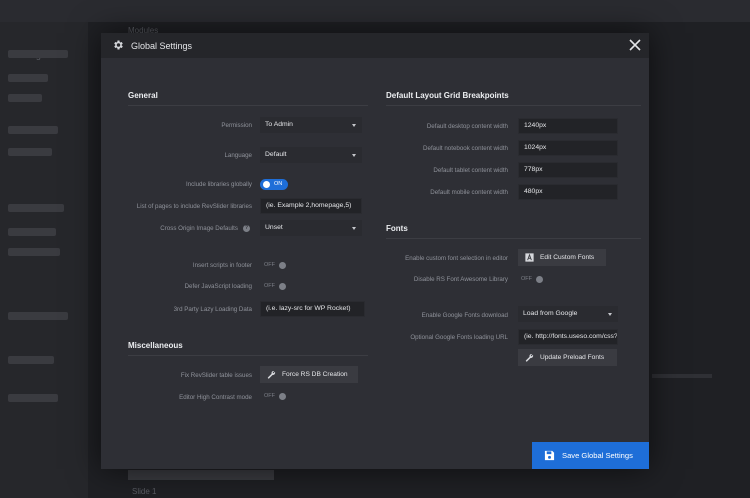 The width and height of the screenshot is (750, 498). Describe the element at coordinates (236, 125) in the screenshot. I see `permission-label: Permission` at that location.